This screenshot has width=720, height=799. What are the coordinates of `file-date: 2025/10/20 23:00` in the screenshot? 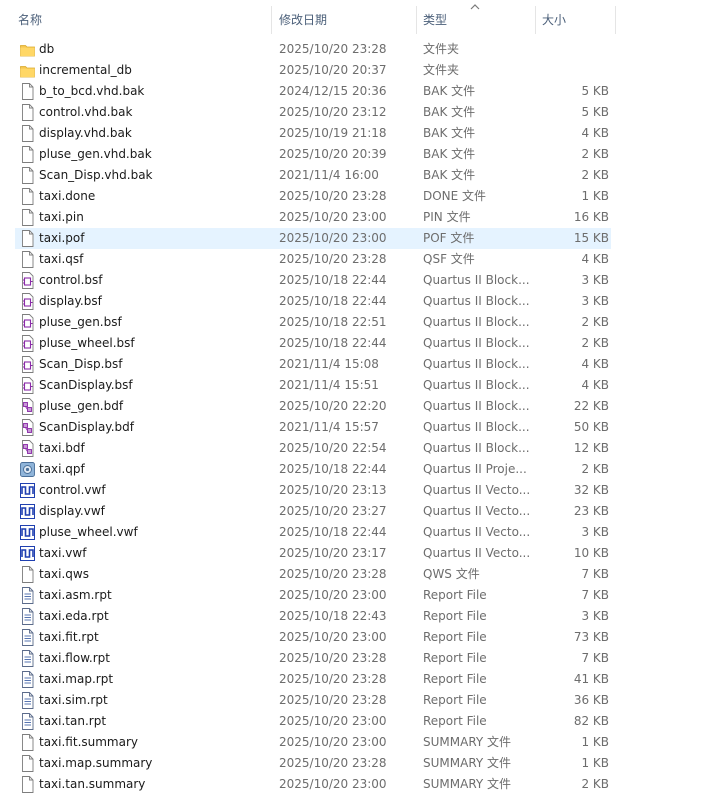 It's located at (333, 595).